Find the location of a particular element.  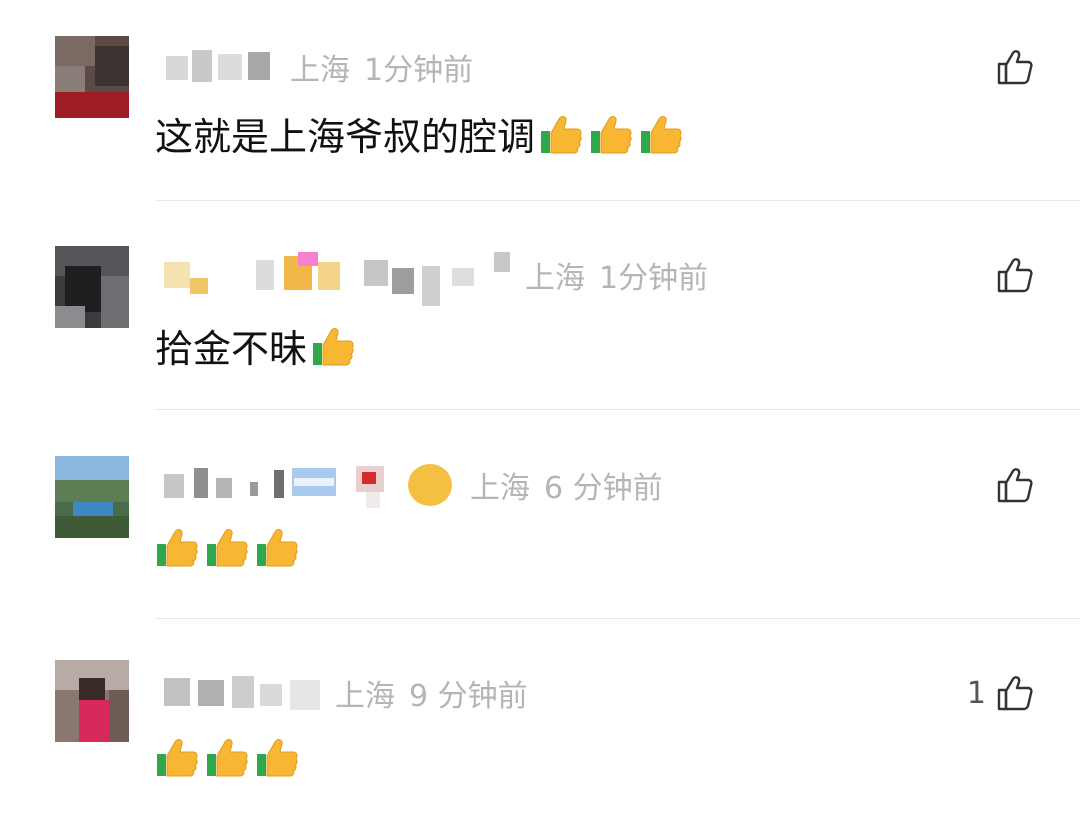

comment-text: 这就是上海爷叔的腔调 is located at coordinates (419, 133).